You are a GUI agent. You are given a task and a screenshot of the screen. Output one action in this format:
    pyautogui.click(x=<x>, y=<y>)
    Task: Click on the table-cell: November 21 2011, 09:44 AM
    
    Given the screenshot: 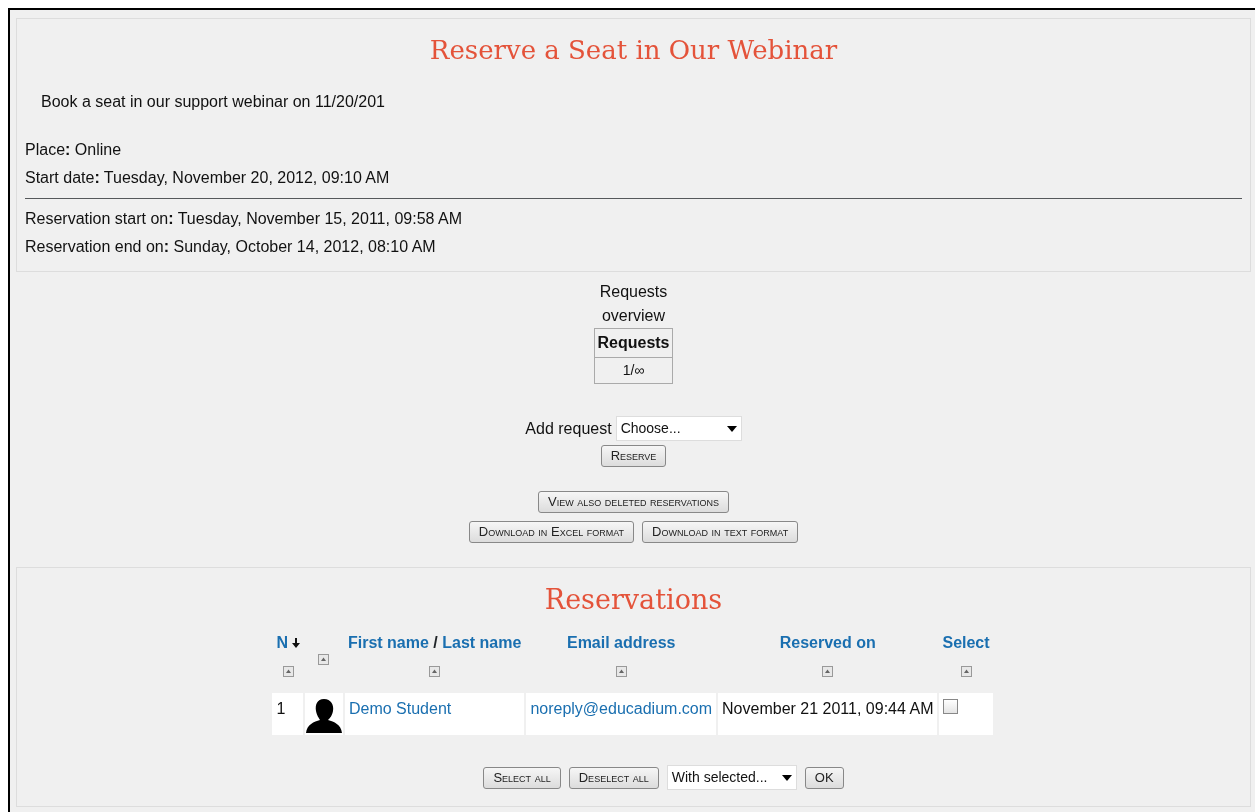 What is the action you would take?
    pyautogui.click(x=828, y=713)
    